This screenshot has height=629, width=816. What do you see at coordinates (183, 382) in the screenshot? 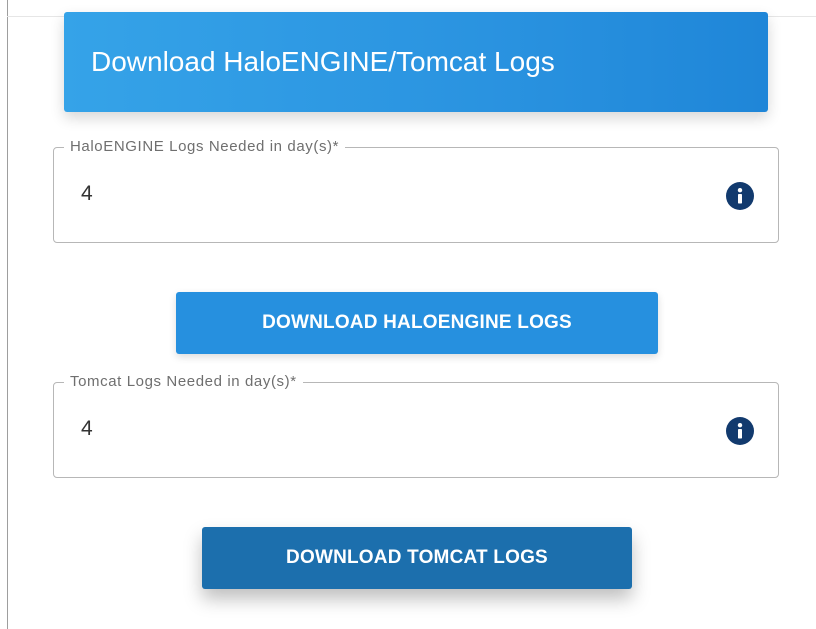
I see `tomcat-logs-days-label: Tomcat Logs Needed in day(s)*` at bounding box center [183, 382].